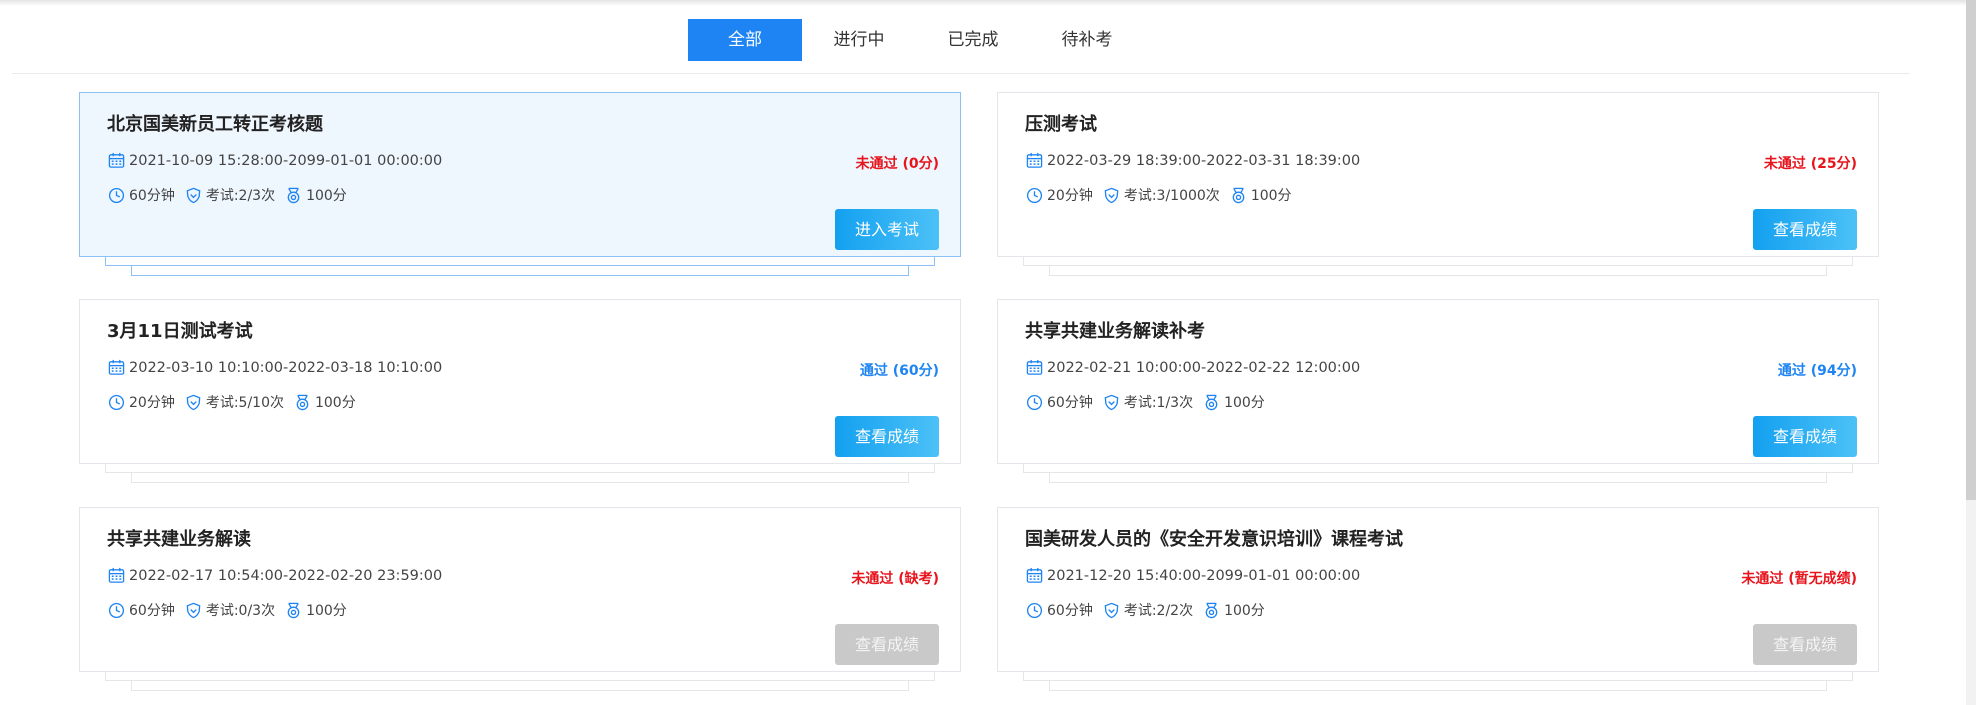 The image size is (1976, 705). What do you see at coordinates (745, 40) in the screenshot?
I see `tab-all: 全部` at bounding box center [745, 40].